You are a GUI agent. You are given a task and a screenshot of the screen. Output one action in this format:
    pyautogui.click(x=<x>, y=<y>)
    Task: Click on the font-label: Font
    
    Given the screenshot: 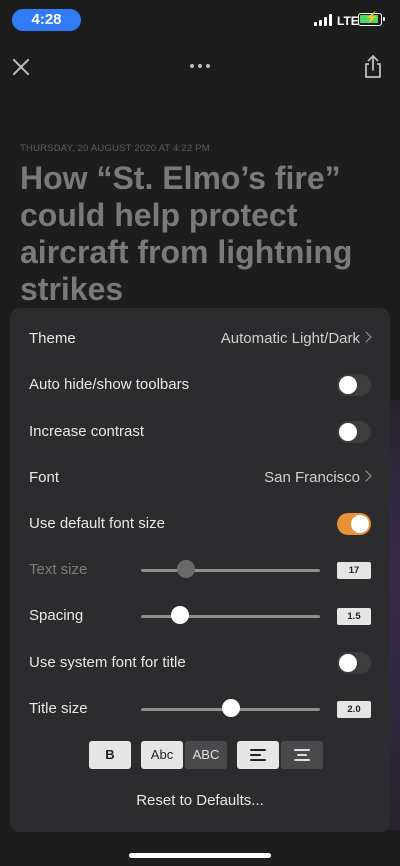 What is the action you would take?
    pyautogui.click(x=44, y=477)
    